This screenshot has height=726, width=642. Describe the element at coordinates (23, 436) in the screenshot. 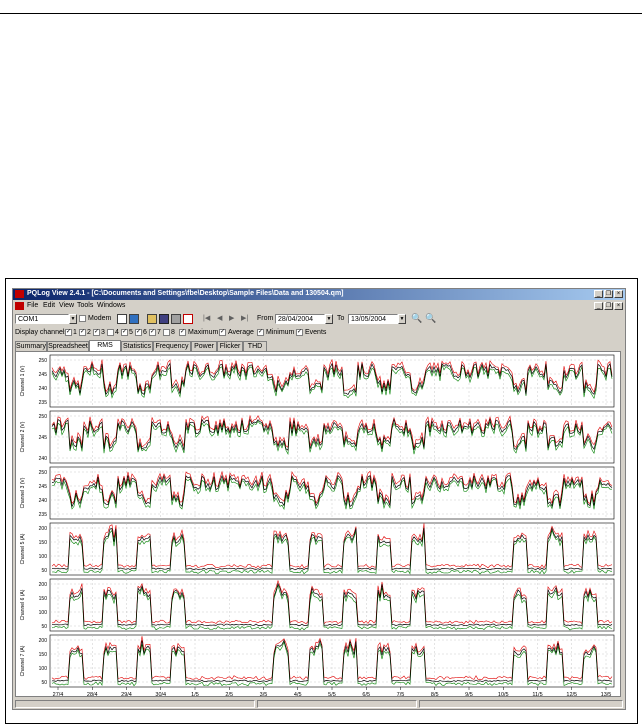

I see `y-axis-label: Channel 2 (V)` at that location.